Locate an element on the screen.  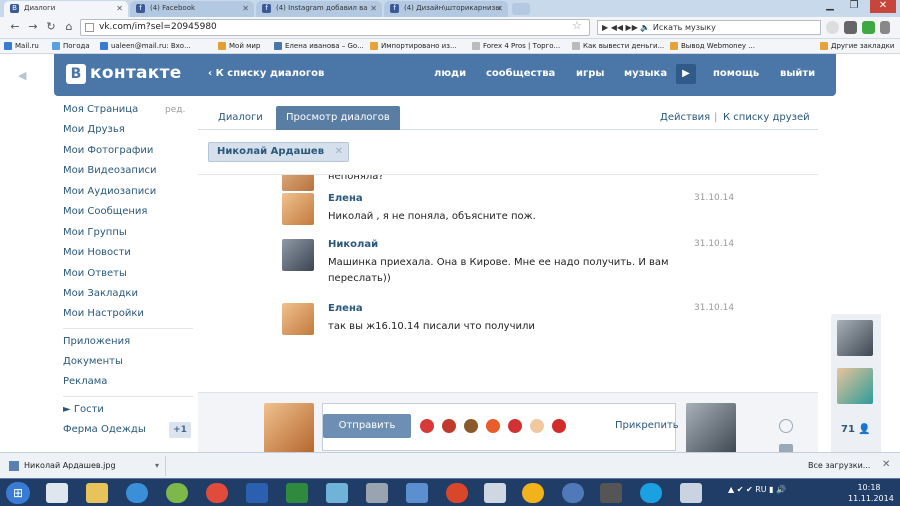
menu-my-bookmarks: Мои Закладки is located at coordinates (100, 293).